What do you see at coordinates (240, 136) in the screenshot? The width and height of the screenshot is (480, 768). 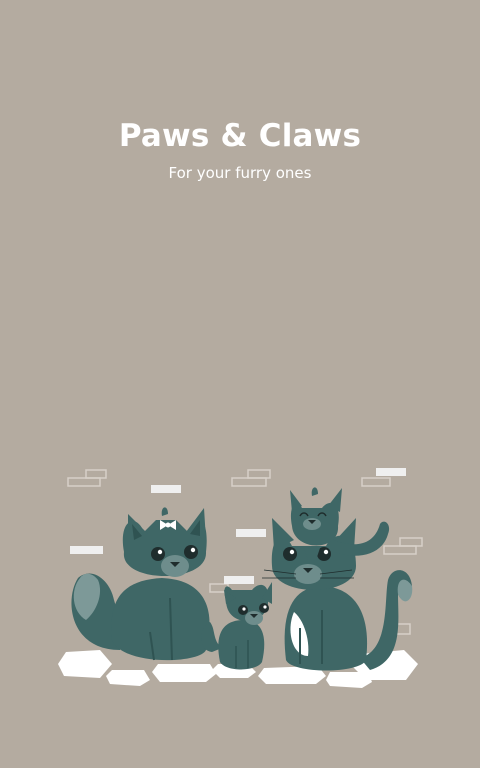 I see `app-title: Paws & Claws` at bounding box center [240, 136].